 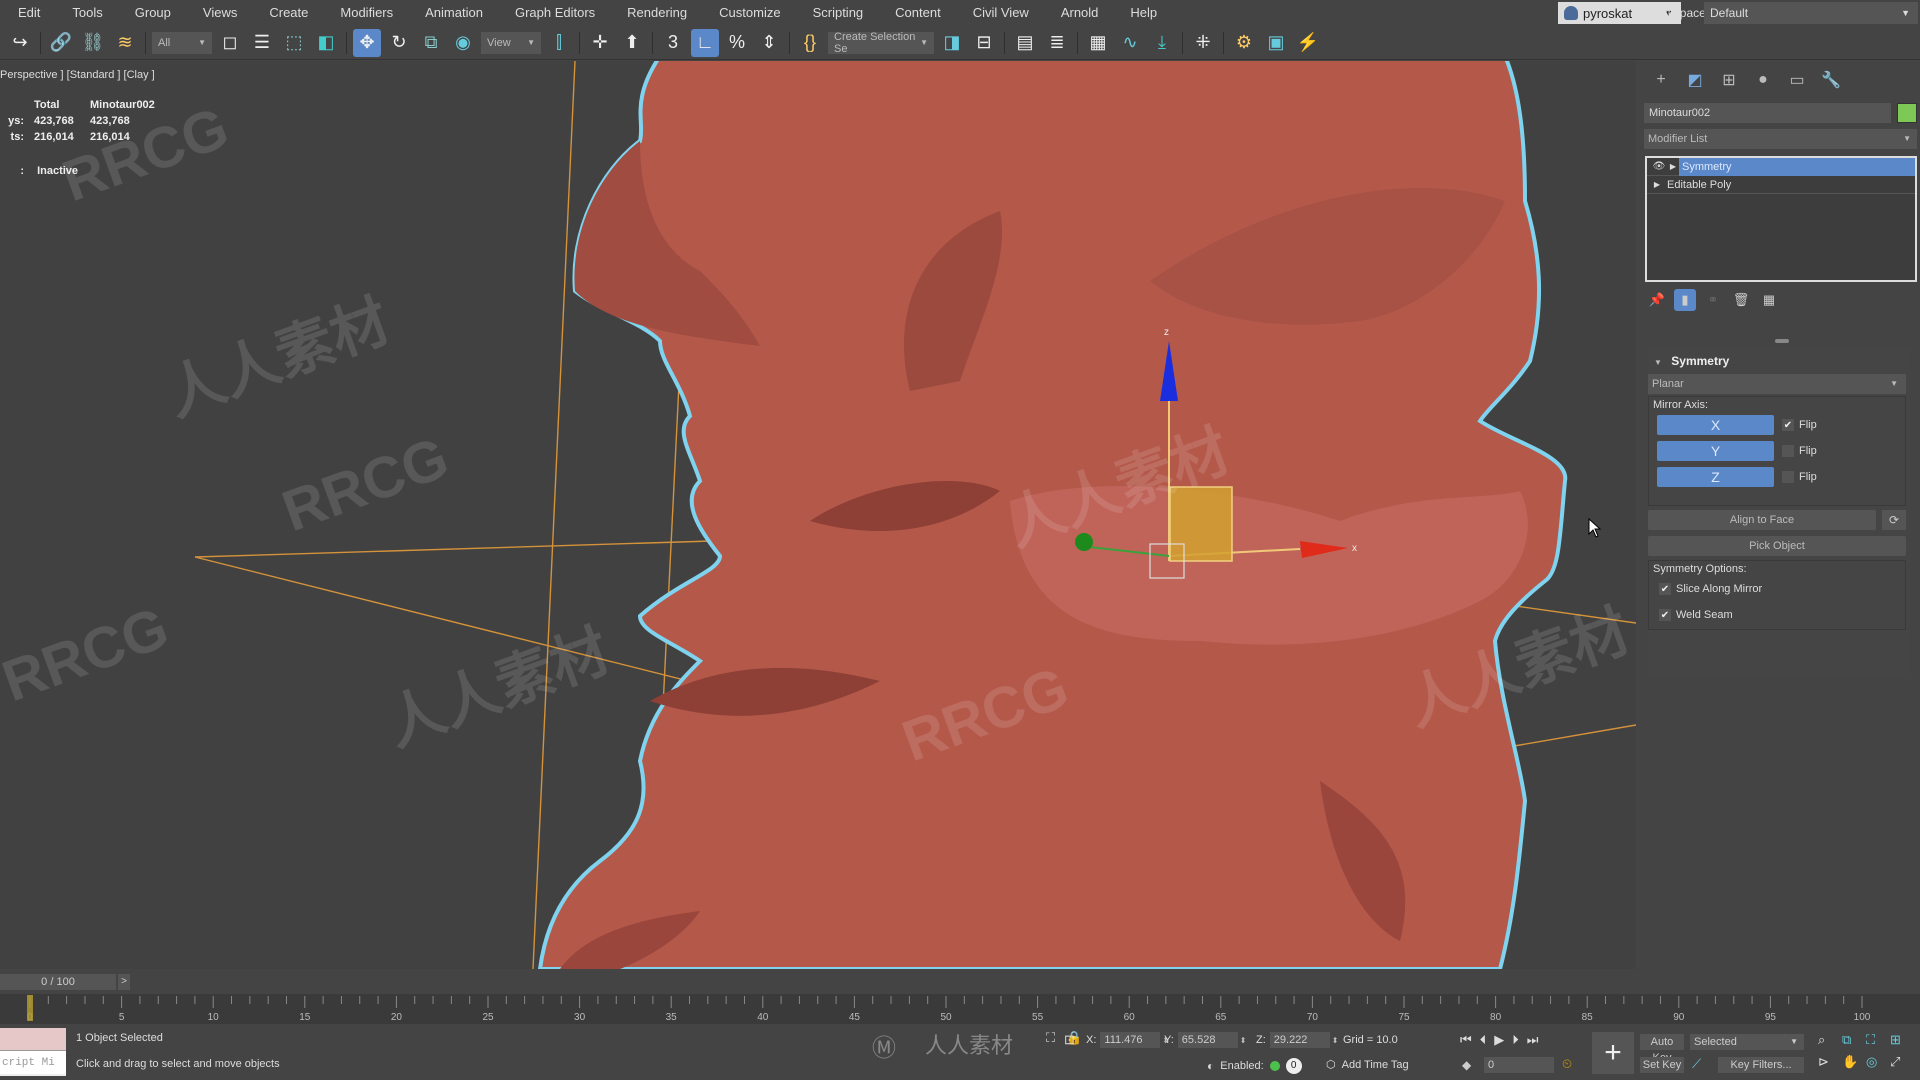 I want to click on eye-icon: 👁, so click(x=1659, y=166).